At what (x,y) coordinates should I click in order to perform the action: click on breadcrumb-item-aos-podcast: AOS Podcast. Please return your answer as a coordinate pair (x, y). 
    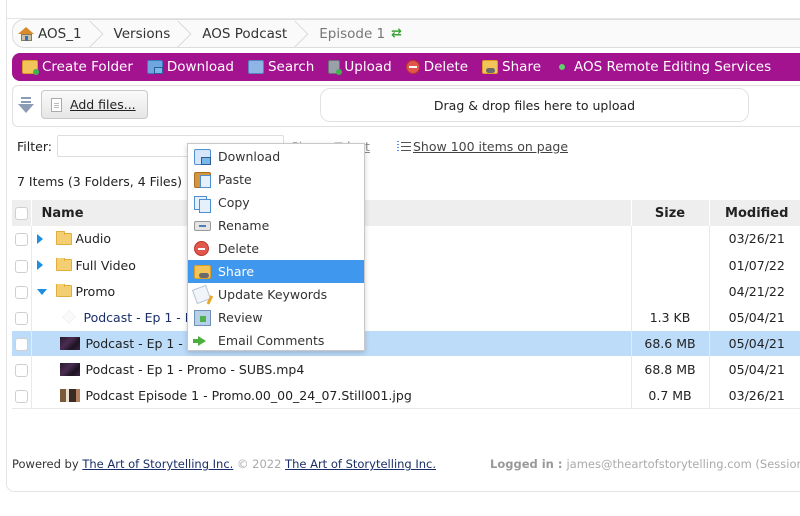
    Looking at the image, I should click on (248, 34).